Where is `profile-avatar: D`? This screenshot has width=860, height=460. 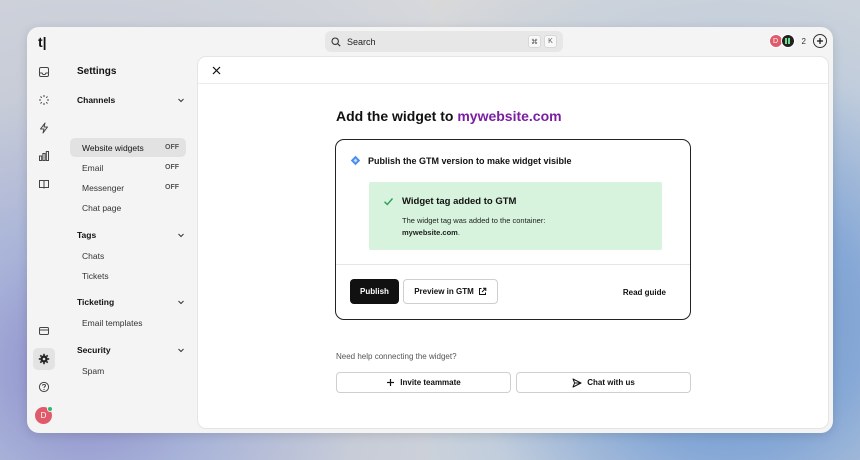 profile-avatar: D is located at coordinates (44, 415).